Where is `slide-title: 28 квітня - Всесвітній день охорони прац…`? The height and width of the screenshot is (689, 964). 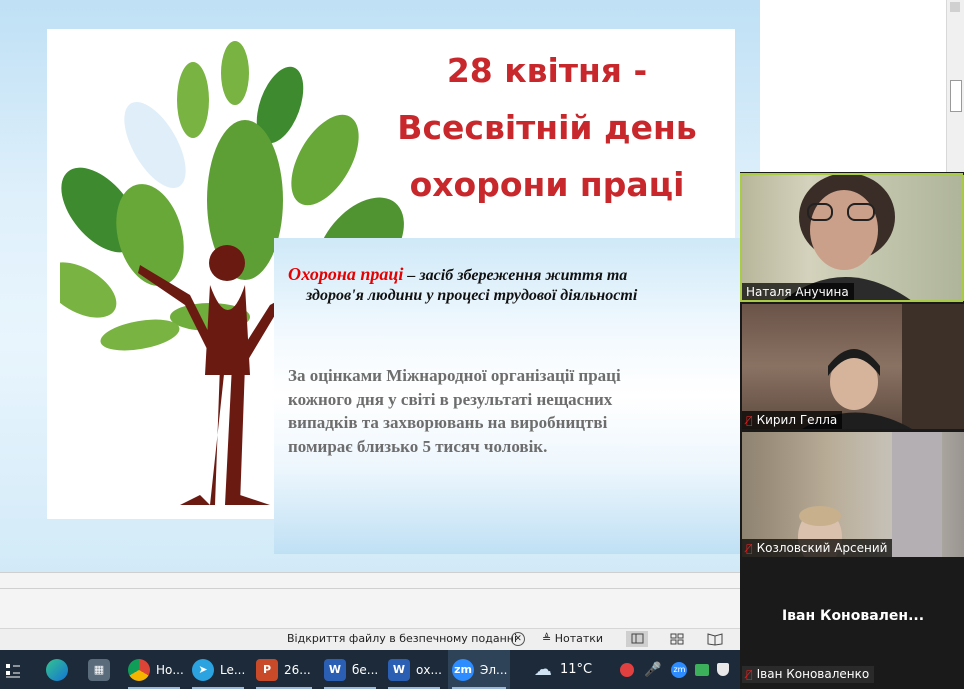 slide-title: 28 квітня - Всесвітній день охорони прац… is located at coordinates (547, 127).